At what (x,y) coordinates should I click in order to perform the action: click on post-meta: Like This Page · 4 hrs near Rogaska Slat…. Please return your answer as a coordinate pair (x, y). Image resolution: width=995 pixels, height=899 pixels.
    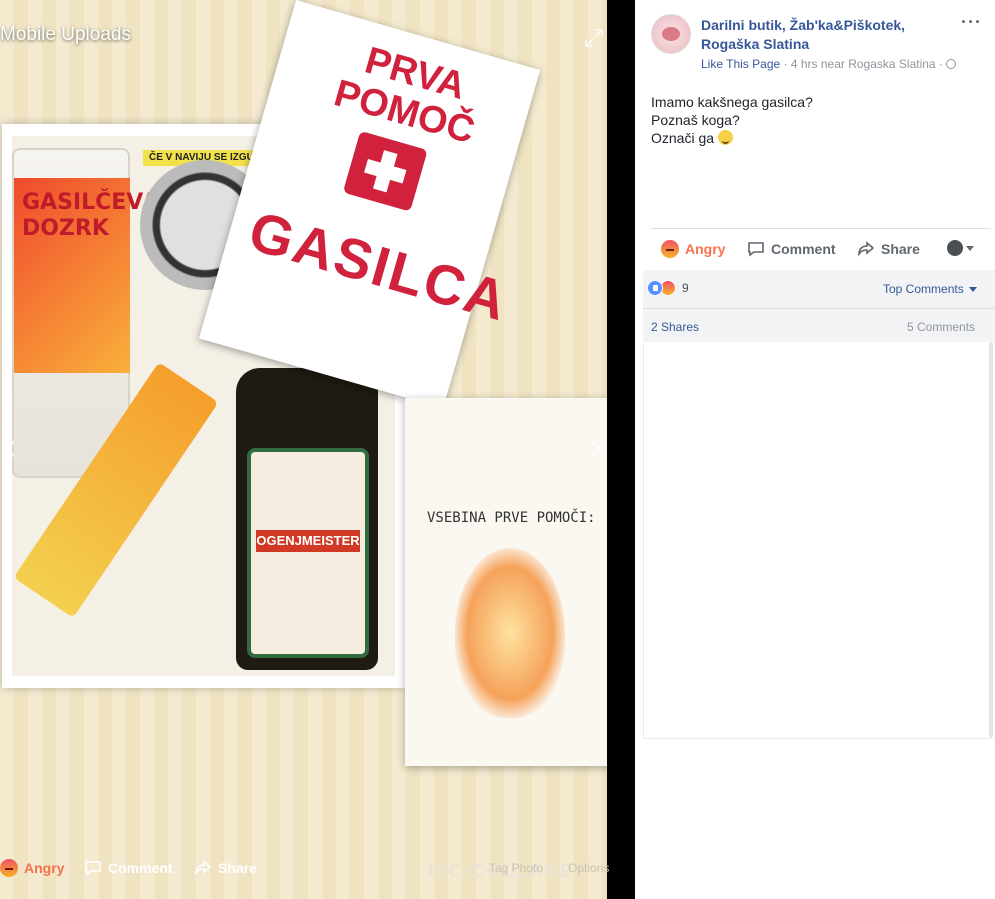
    Looking at the image, I should click on (829, 64).